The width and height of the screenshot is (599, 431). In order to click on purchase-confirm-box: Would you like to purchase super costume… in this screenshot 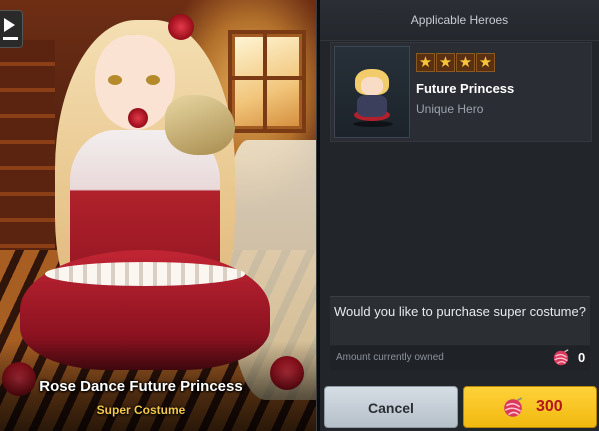, I will do `click(460, 320)`.